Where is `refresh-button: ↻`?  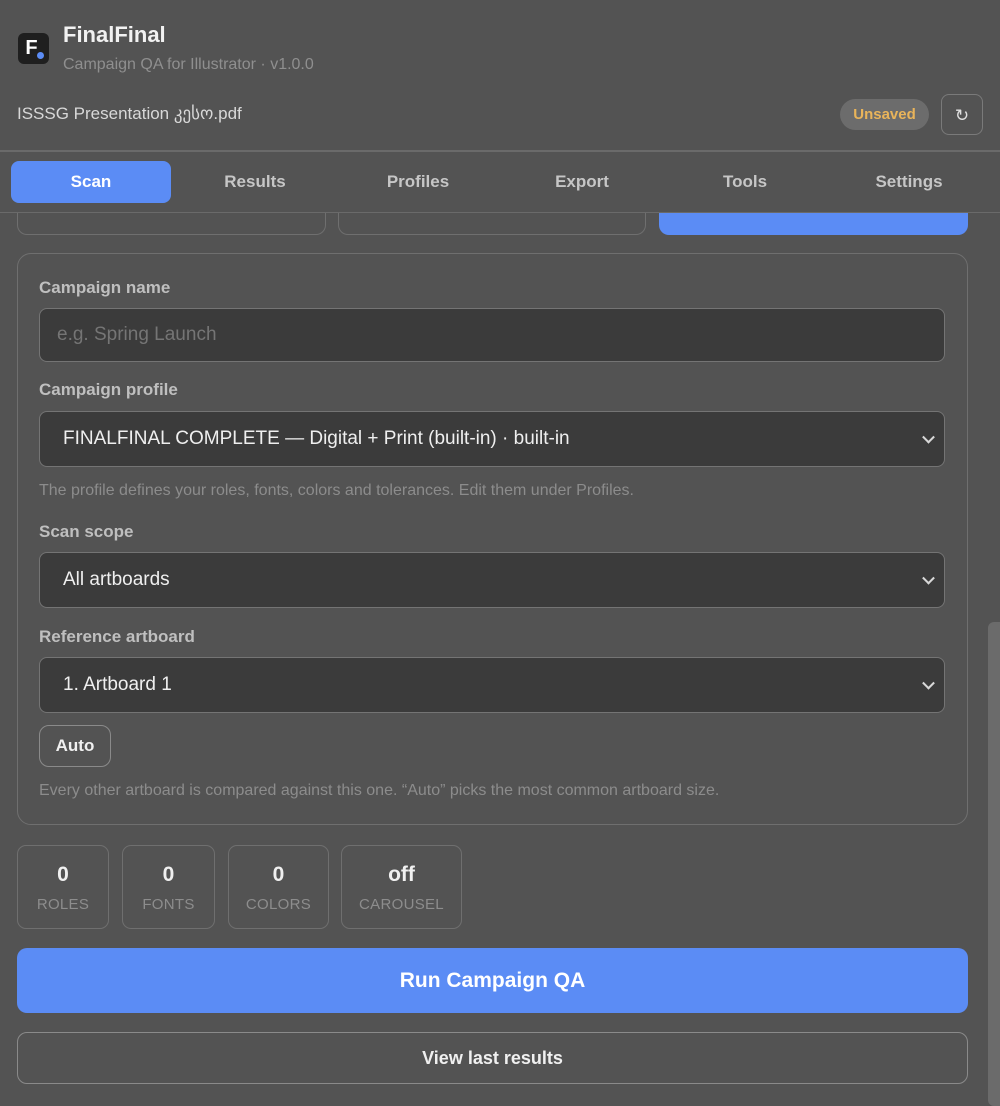 refresh-button: ↻ is located at coordinates (962, 114).